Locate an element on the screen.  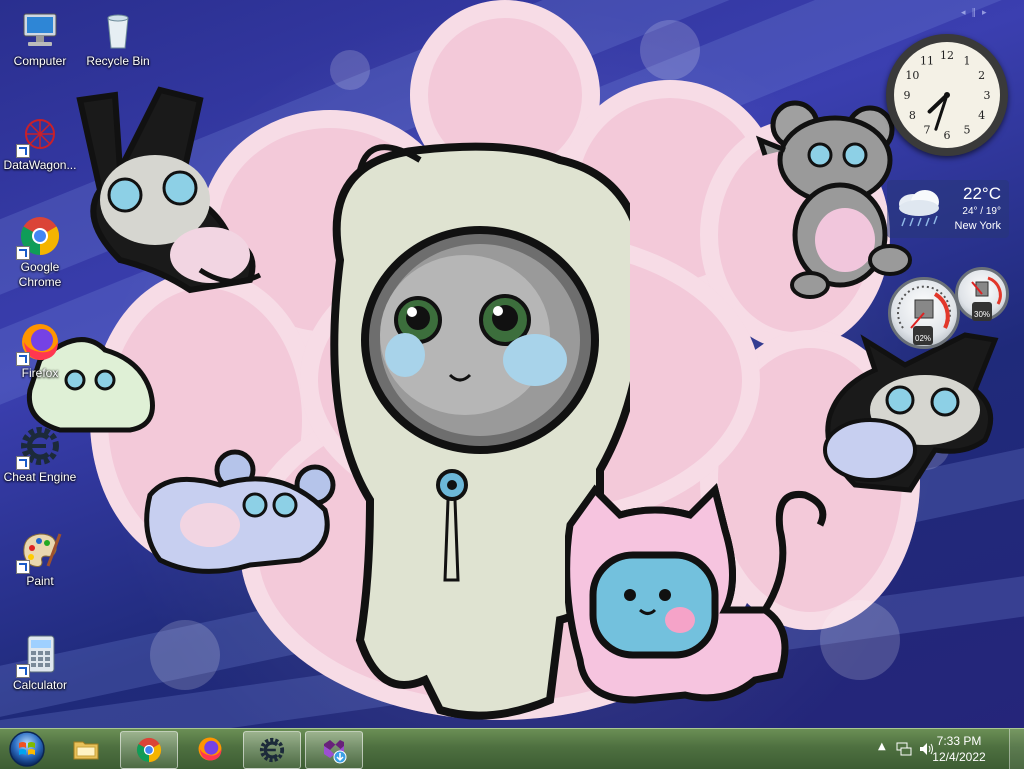
taskbar-button-visual-studio-installer is located at coordinates (334, 750).